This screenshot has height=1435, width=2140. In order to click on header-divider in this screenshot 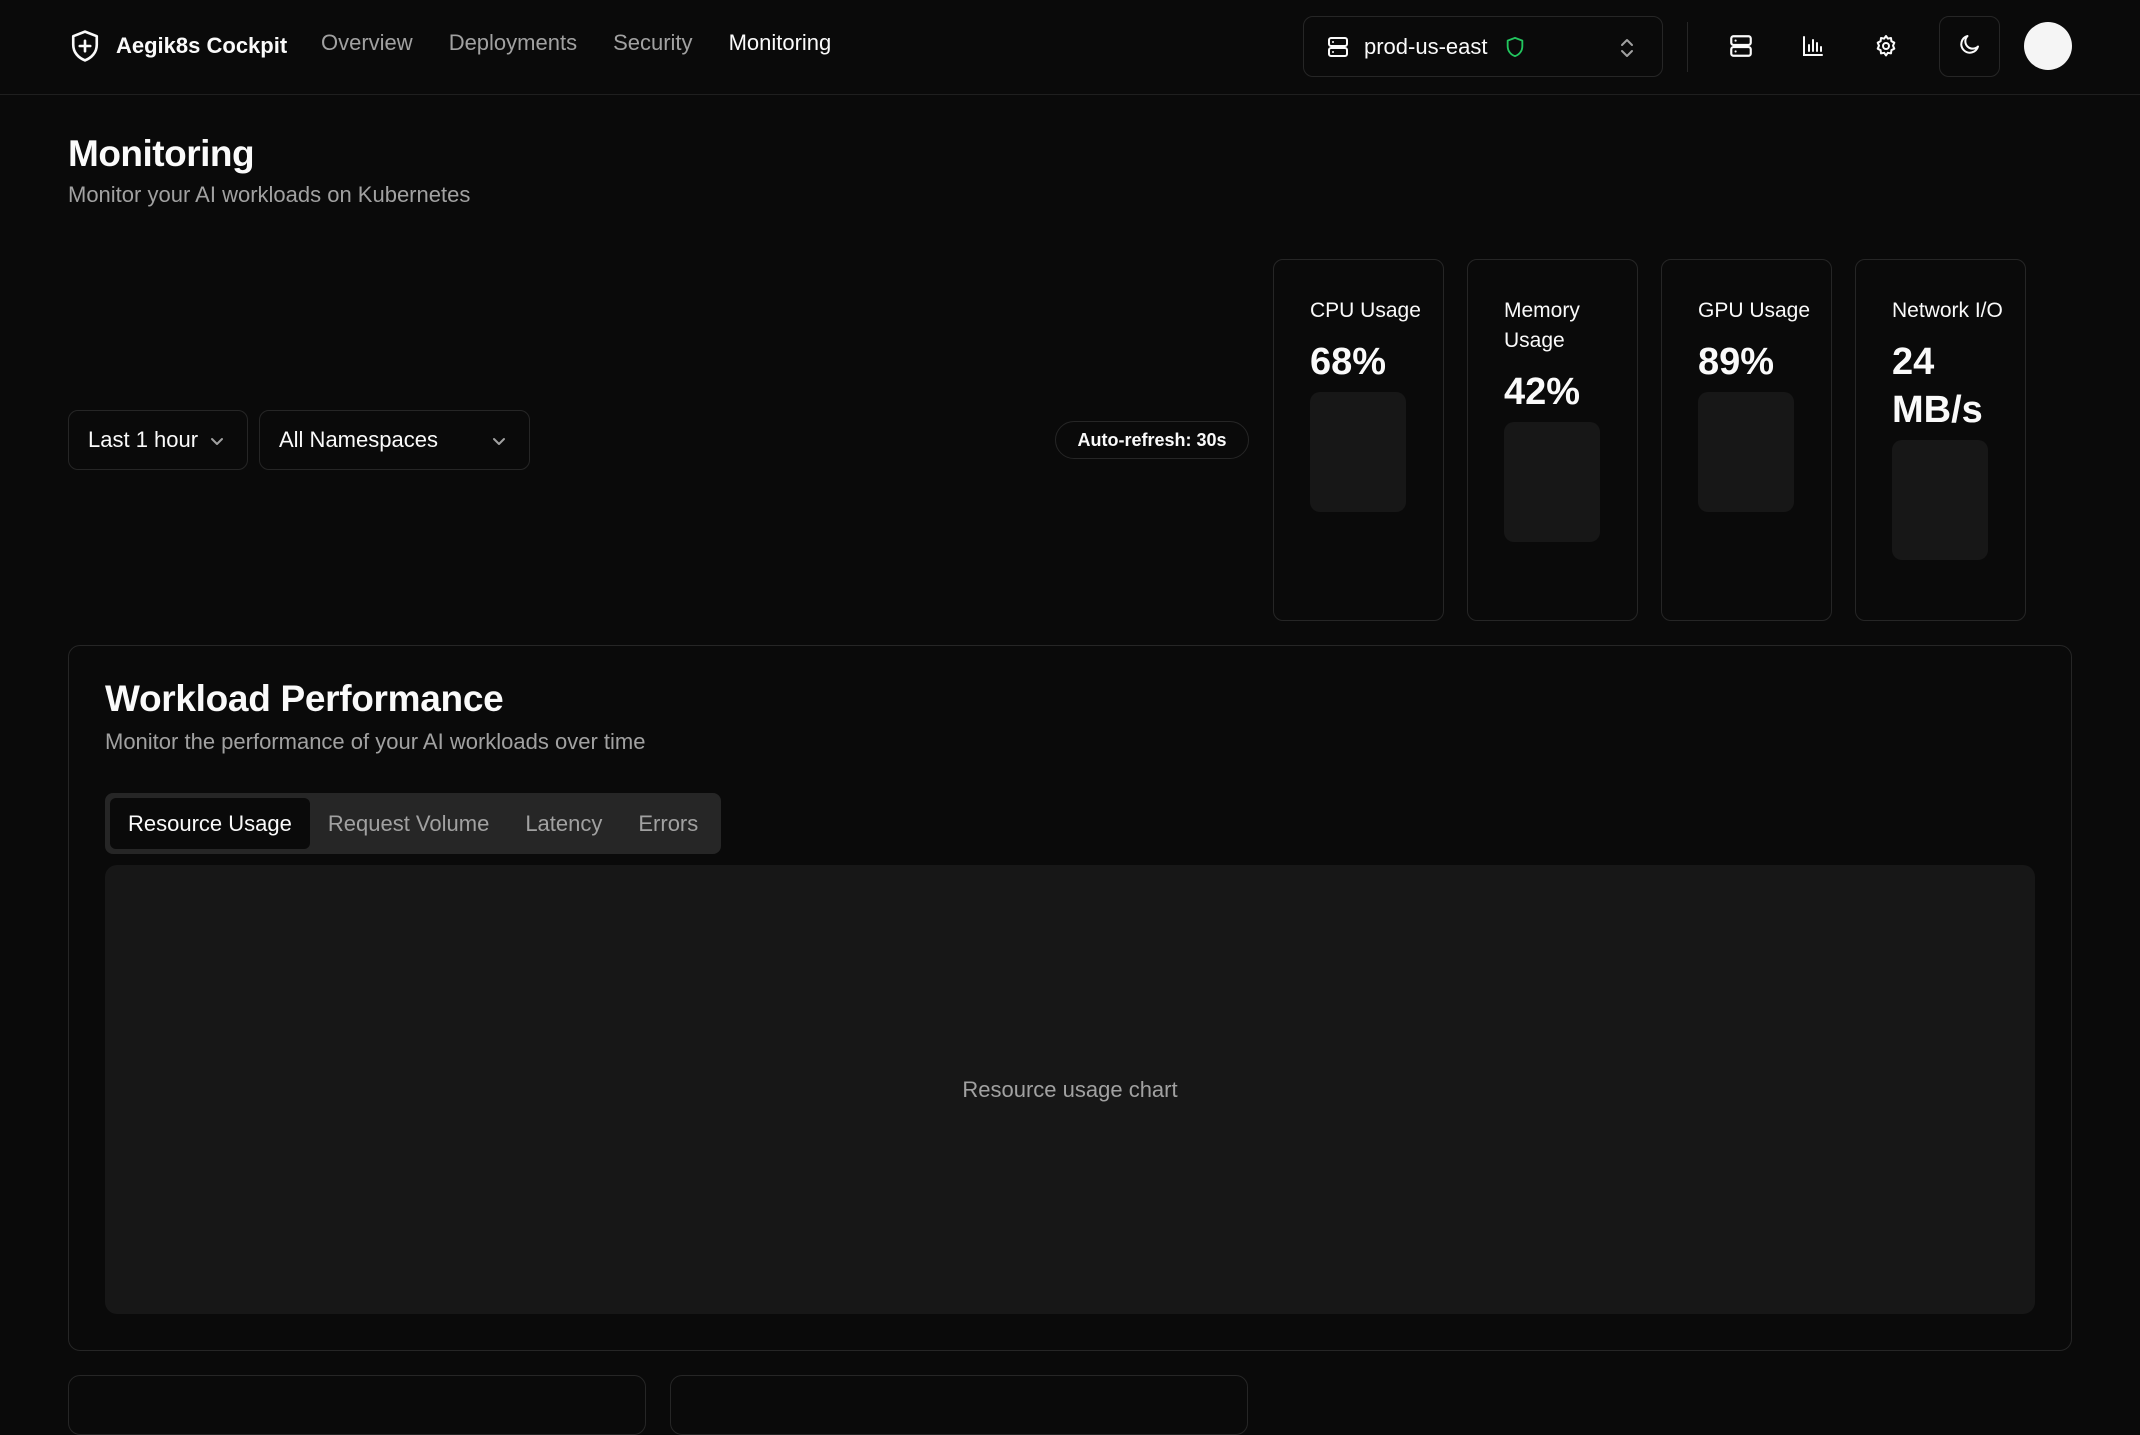, I will do `click(1687, 47)`.